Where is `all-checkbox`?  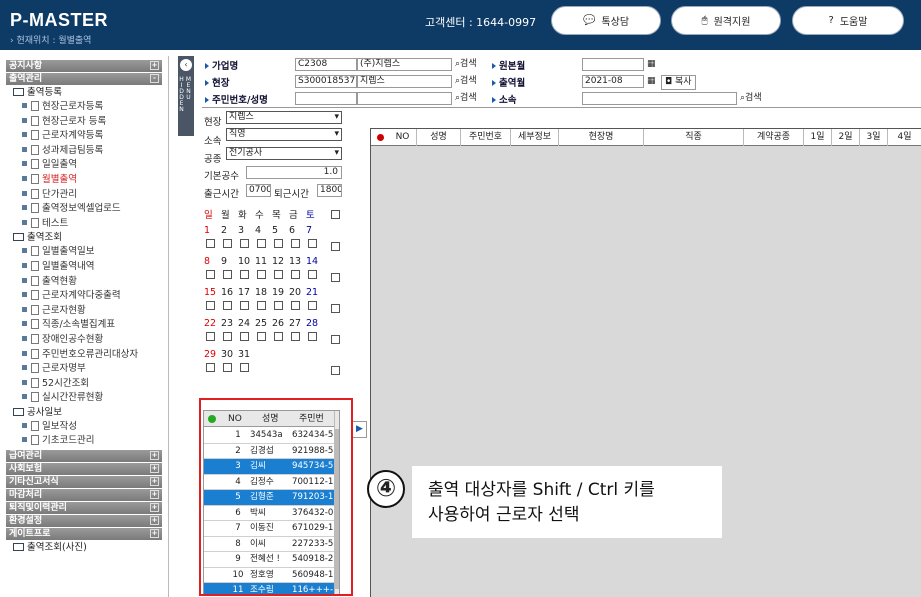
all-checkbox is located at coordinates (335, 214).